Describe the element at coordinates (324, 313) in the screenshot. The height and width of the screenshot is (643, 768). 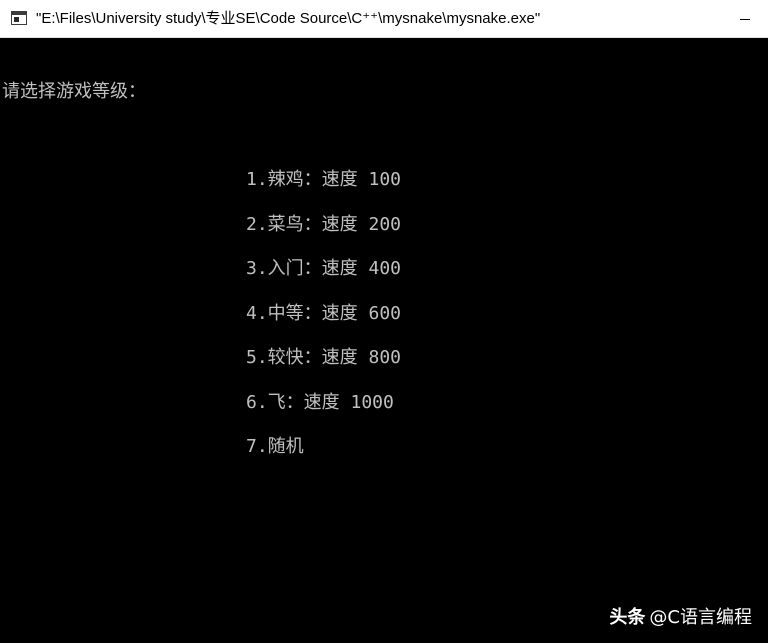
I see `level-option-4: 4.中等：速度 600` at that location.